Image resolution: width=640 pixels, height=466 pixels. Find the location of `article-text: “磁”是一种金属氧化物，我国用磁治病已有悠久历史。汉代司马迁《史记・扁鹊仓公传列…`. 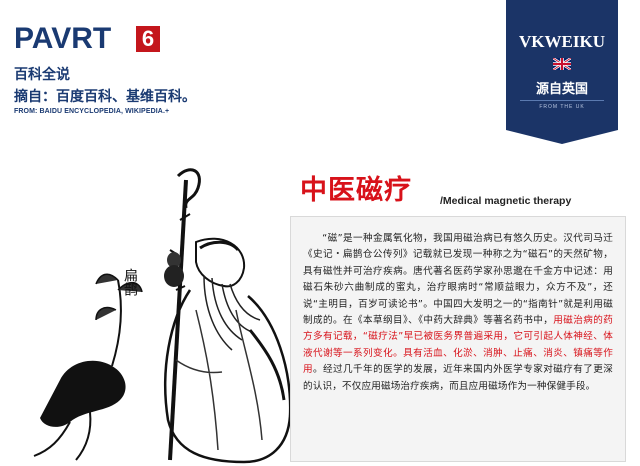

article-text: “磁”是一种金属氧化物，我国用磁治病已有悠久历史。汉代司马迁《史记・扁鹊仓公传列… is located at coordinates (458, 280).